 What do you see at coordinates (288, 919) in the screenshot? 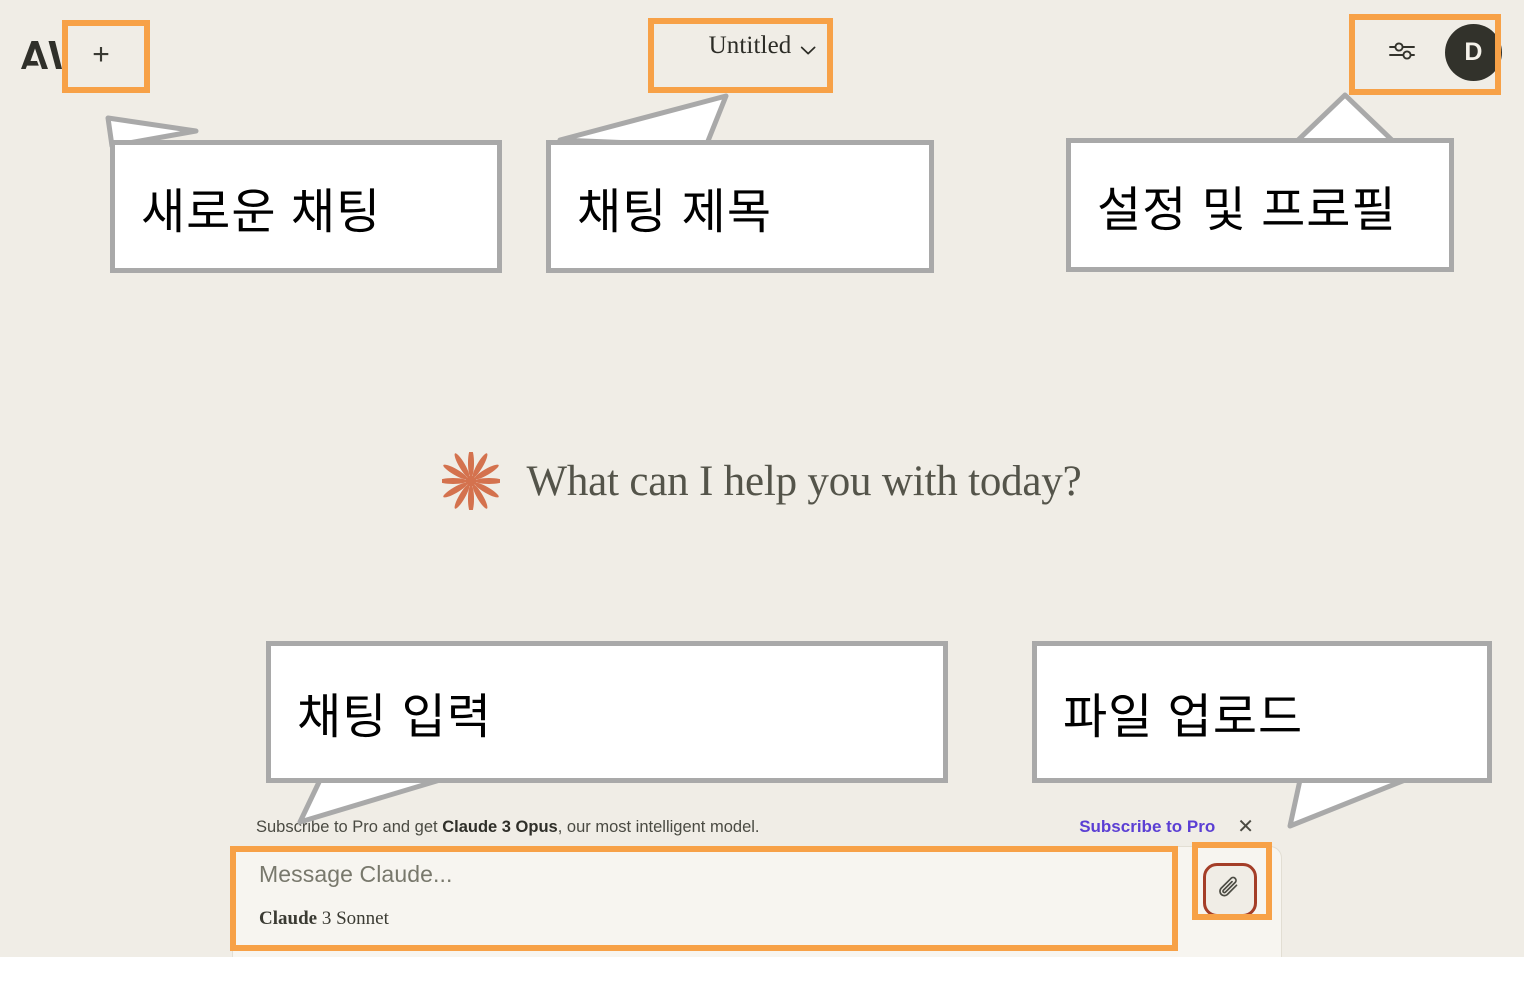
I see `model-name-bold: Claude` at bounding box center [288, 919].